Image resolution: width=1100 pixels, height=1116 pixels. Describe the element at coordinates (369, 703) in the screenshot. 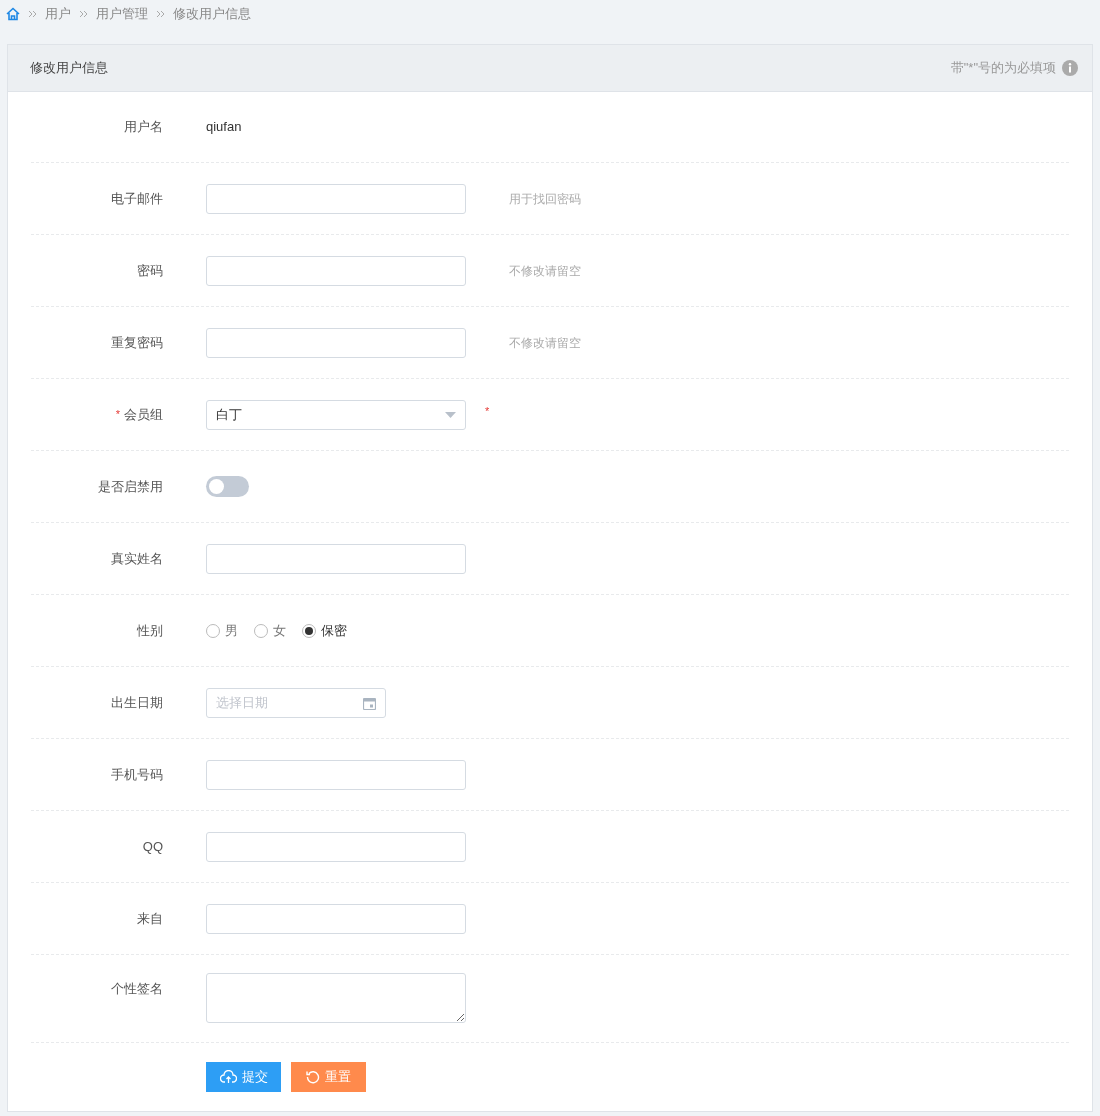

I see `calendar-icon` at that location.